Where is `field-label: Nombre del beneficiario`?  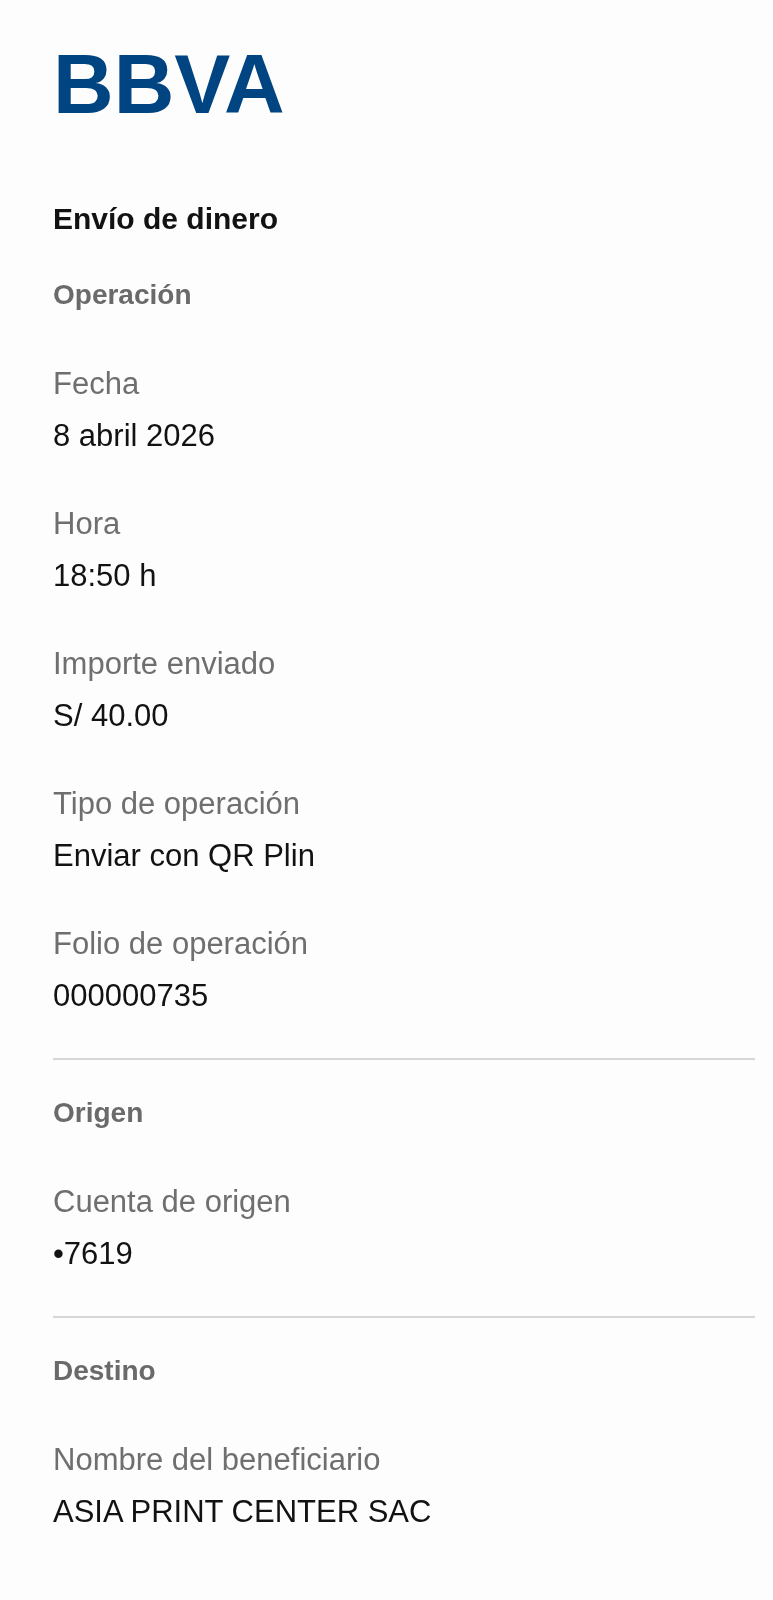
field-label: Nombre del beneficiario is located at coordinates (217, 1460).